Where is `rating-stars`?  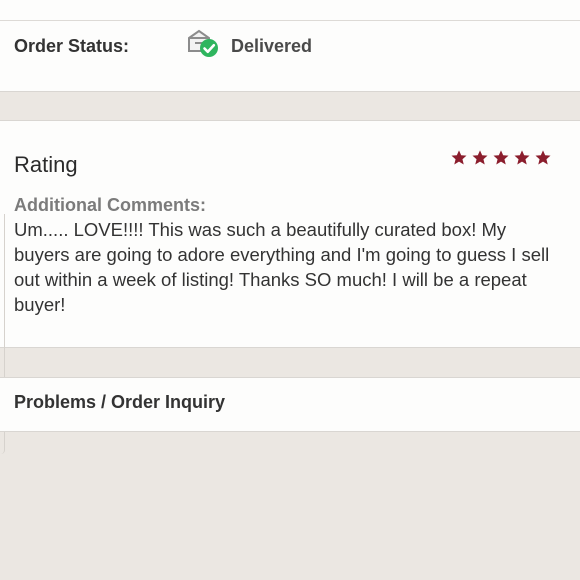 rating-stars is located at coordinates (501, 158).